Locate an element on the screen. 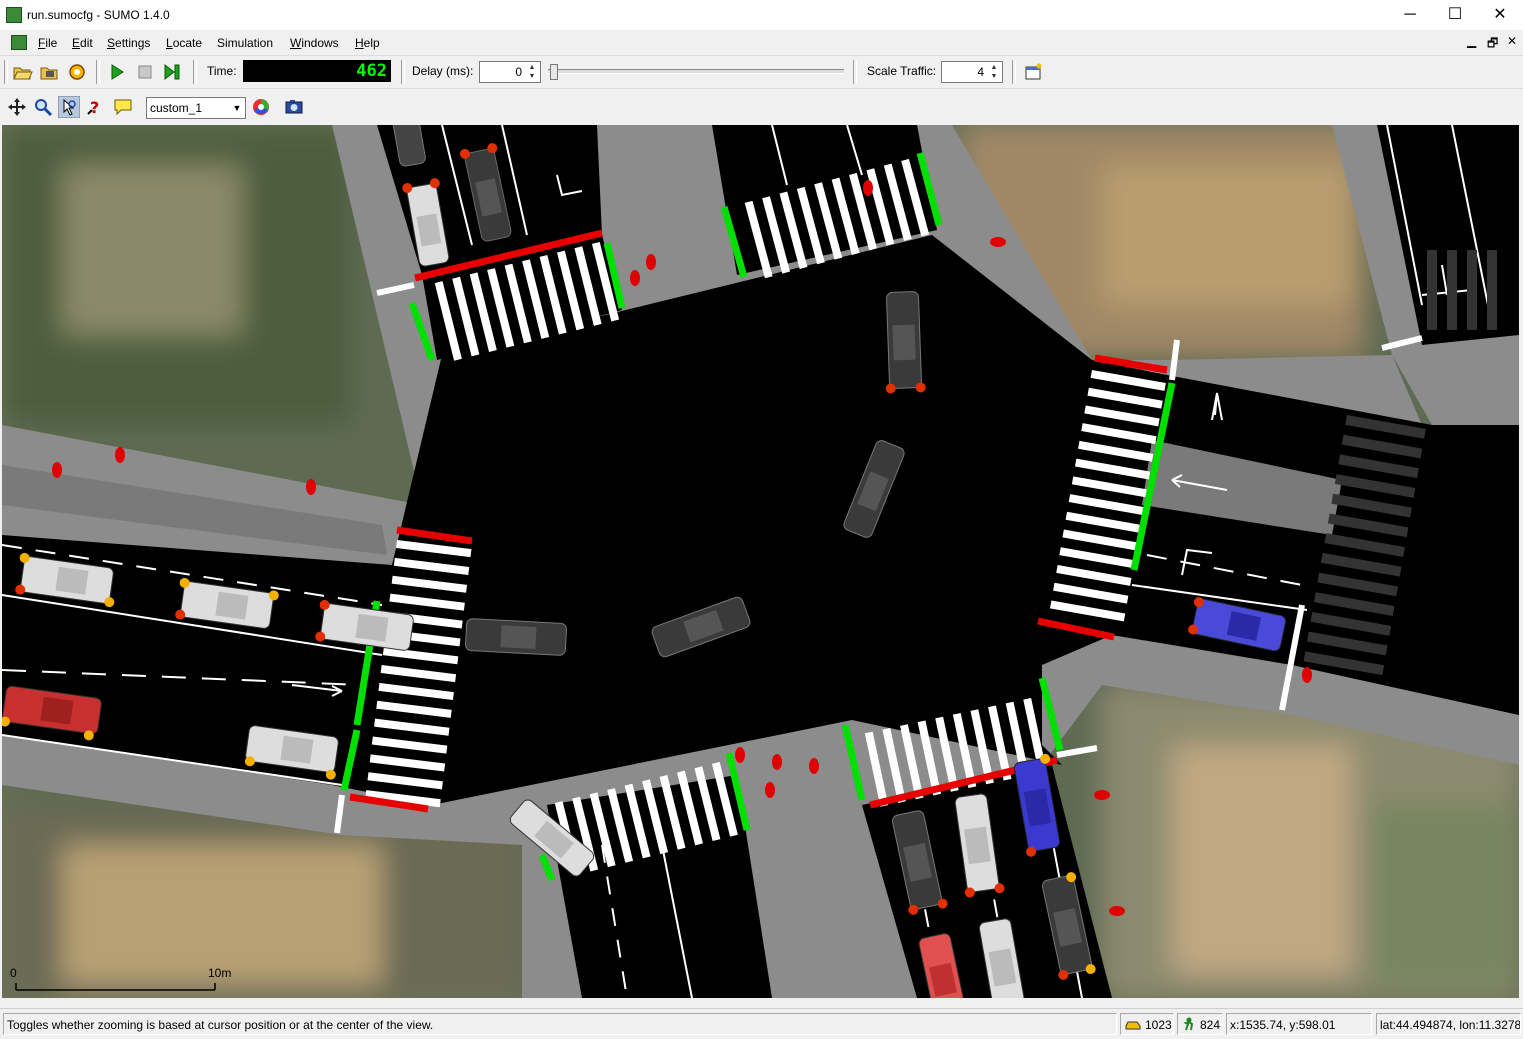 This screenshot has width=1523, height=1039. person-icon is located at coordinates (1188, 1024).